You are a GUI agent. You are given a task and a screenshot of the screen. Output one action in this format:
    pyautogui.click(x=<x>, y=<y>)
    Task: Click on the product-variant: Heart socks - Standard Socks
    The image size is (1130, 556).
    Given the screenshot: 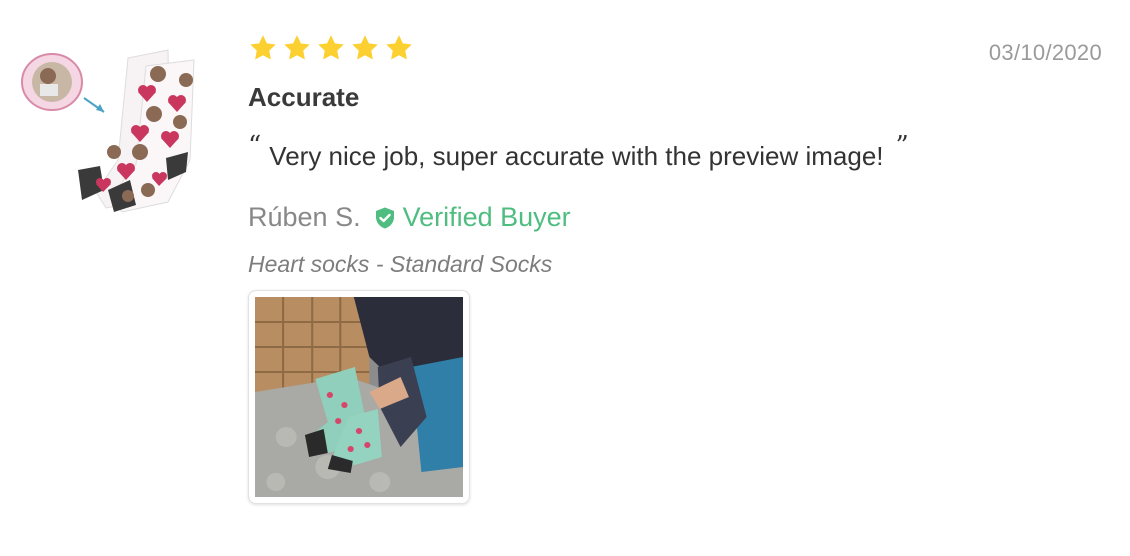 What is the action you would take?
    pyautogui.click(x=400, y=264)
    